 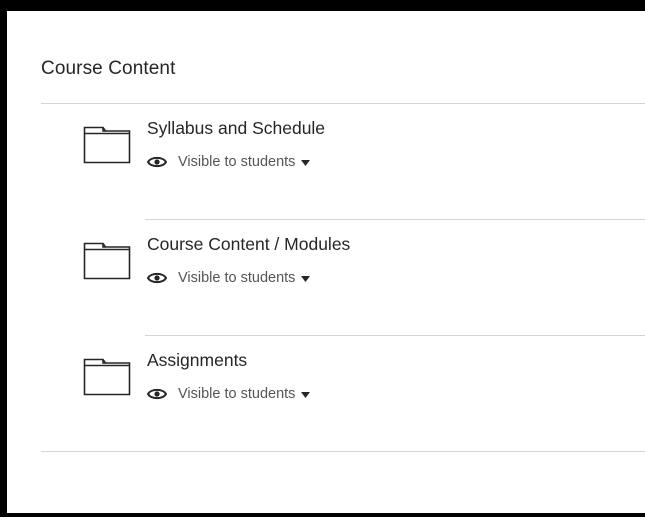 I want to click on item-title-link: Syllabus and Schedule, so click(x=236, y=128).